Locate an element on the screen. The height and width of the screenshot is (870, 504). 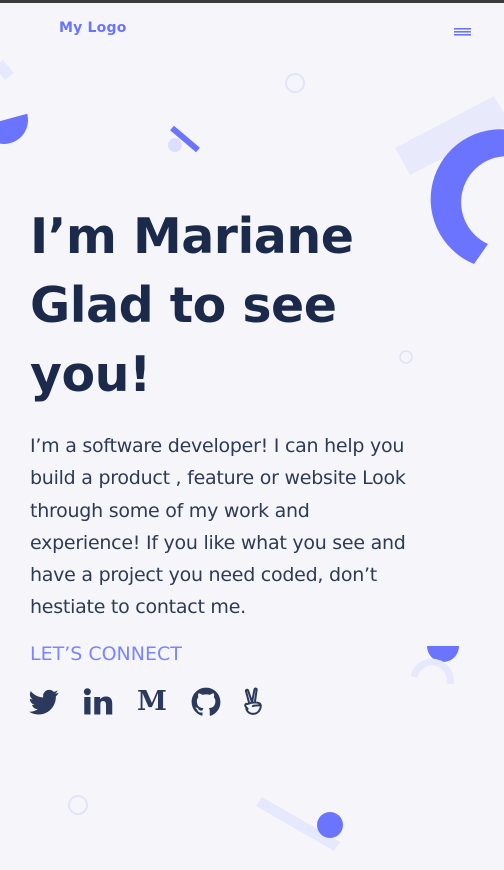
description-line: through some of my work and is located at coordinates (170, 510).